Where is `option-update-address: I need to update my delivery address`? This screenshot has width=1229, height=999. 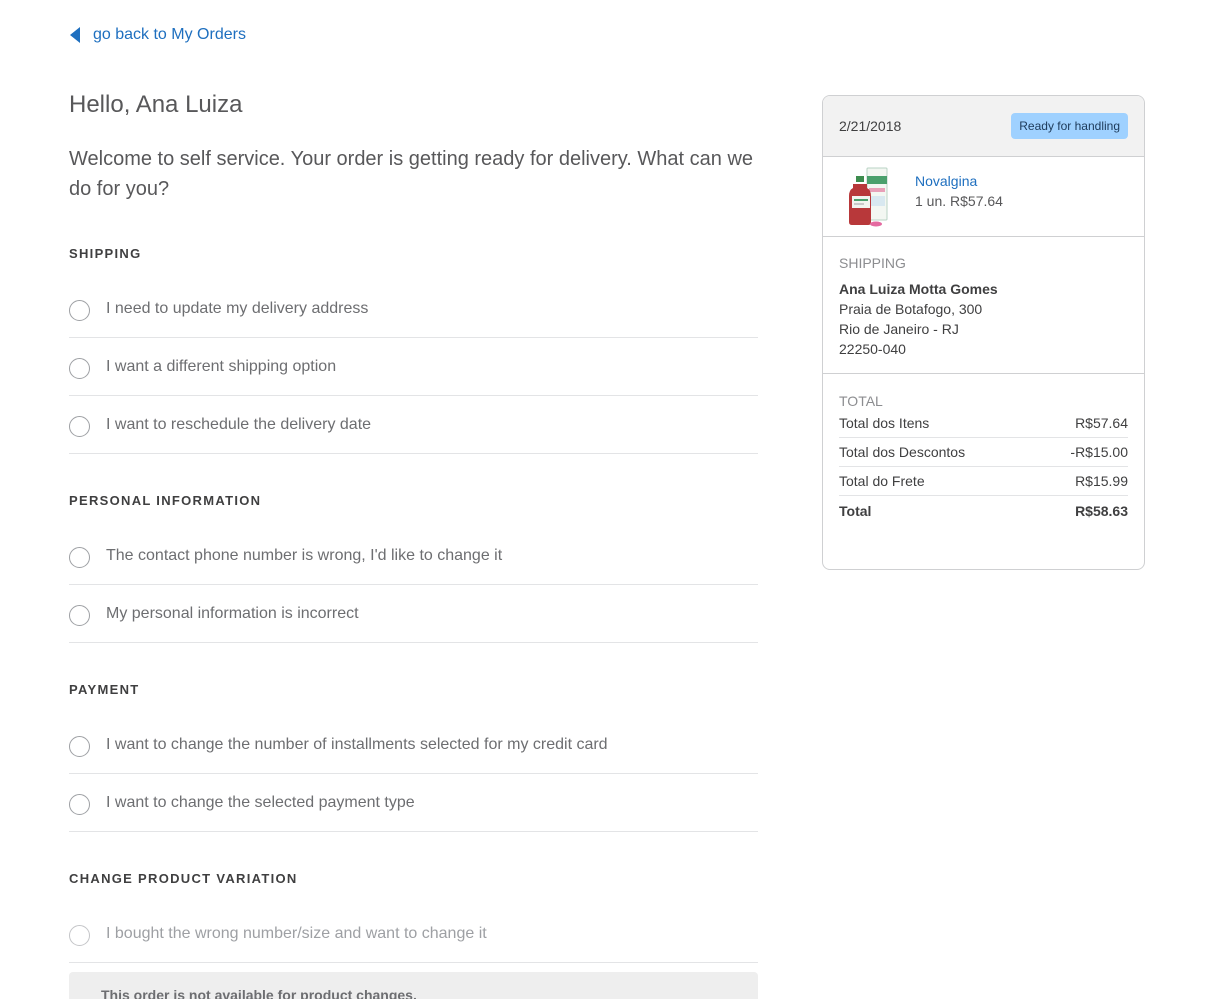
option-update-address: I need to update my delivery address is located at coordinates (413, 309).